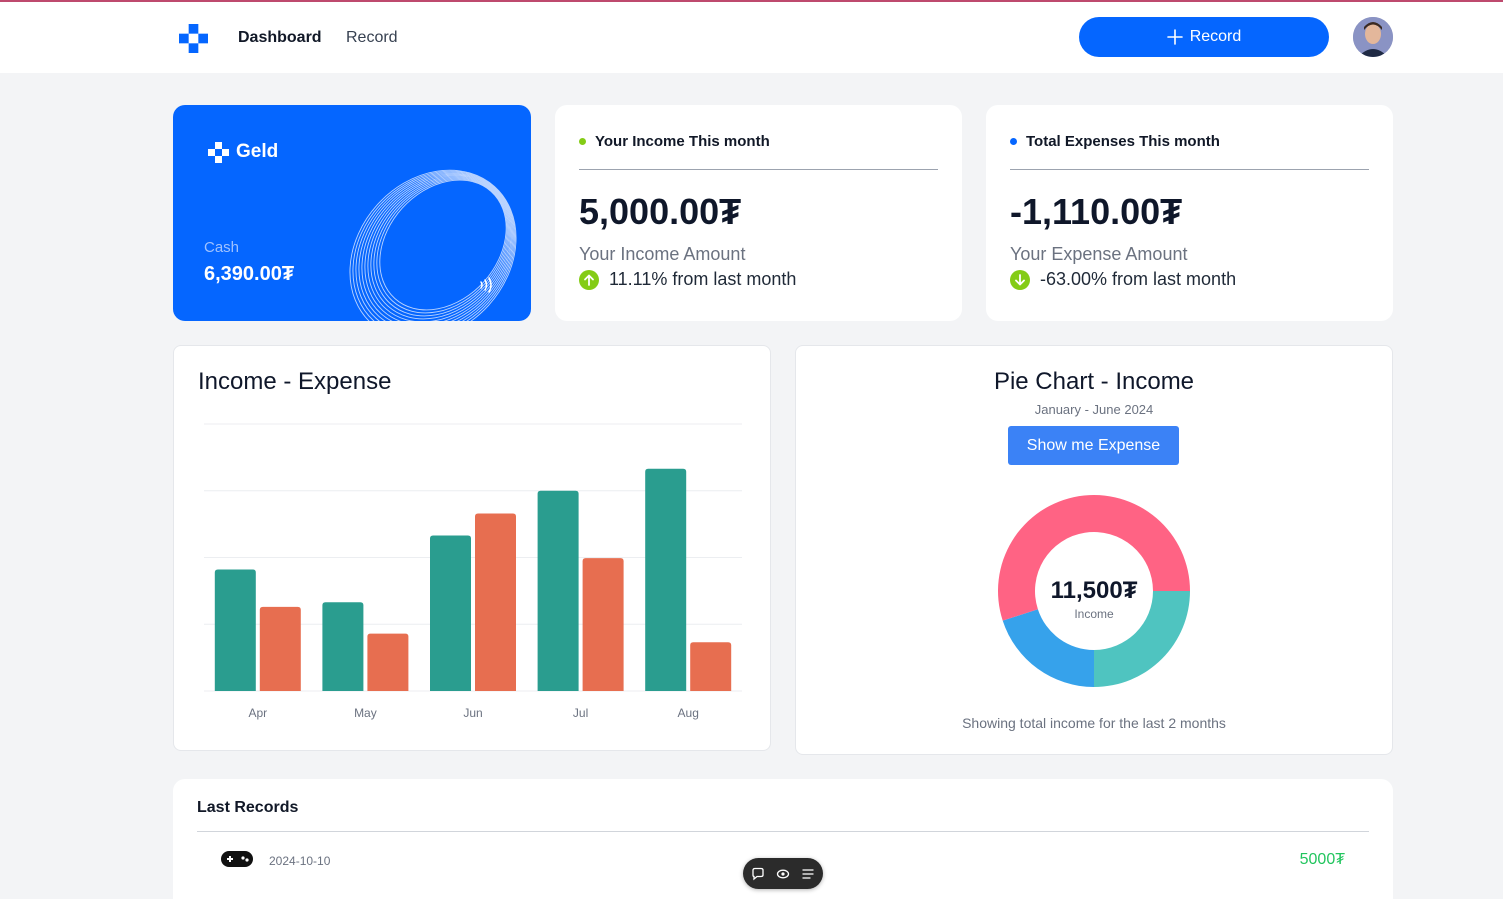  I want to click on income-card-header: Your Income This month, so click(674, 141).